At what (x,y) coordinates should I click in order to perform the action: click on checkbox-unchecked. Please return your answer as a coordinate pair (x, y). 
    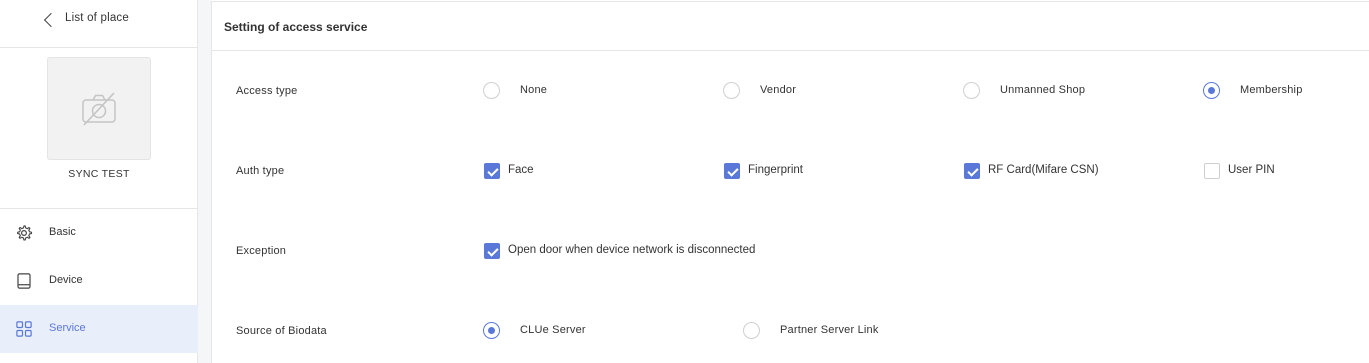
    Looking at the image, I should click on (1212, 171).